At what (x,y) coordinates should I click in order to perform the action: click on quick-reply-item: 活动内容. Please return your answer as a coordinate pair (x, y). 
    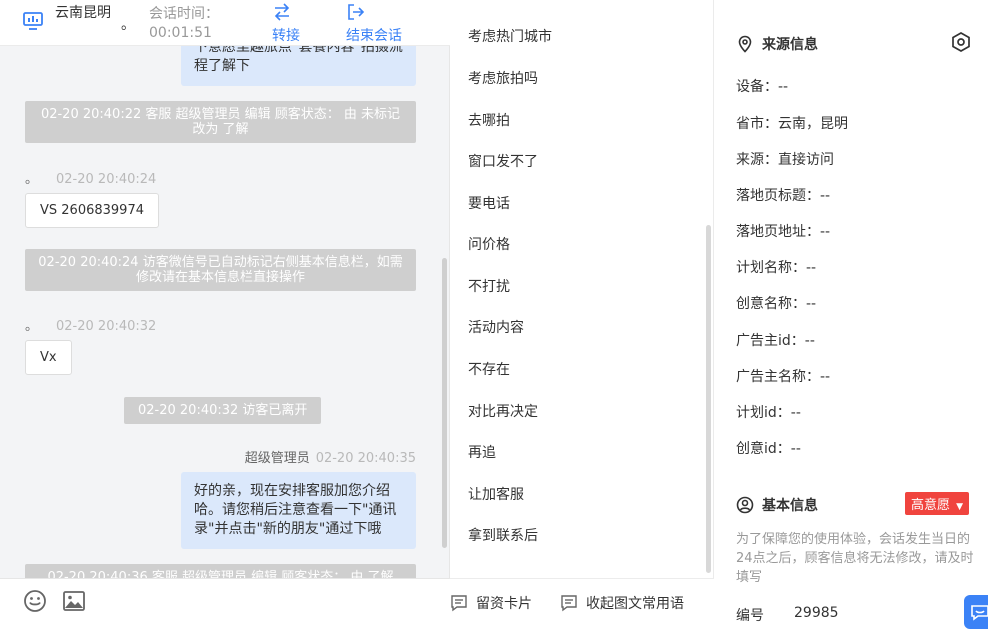
    Looking at the image, I should click on (496, 327).